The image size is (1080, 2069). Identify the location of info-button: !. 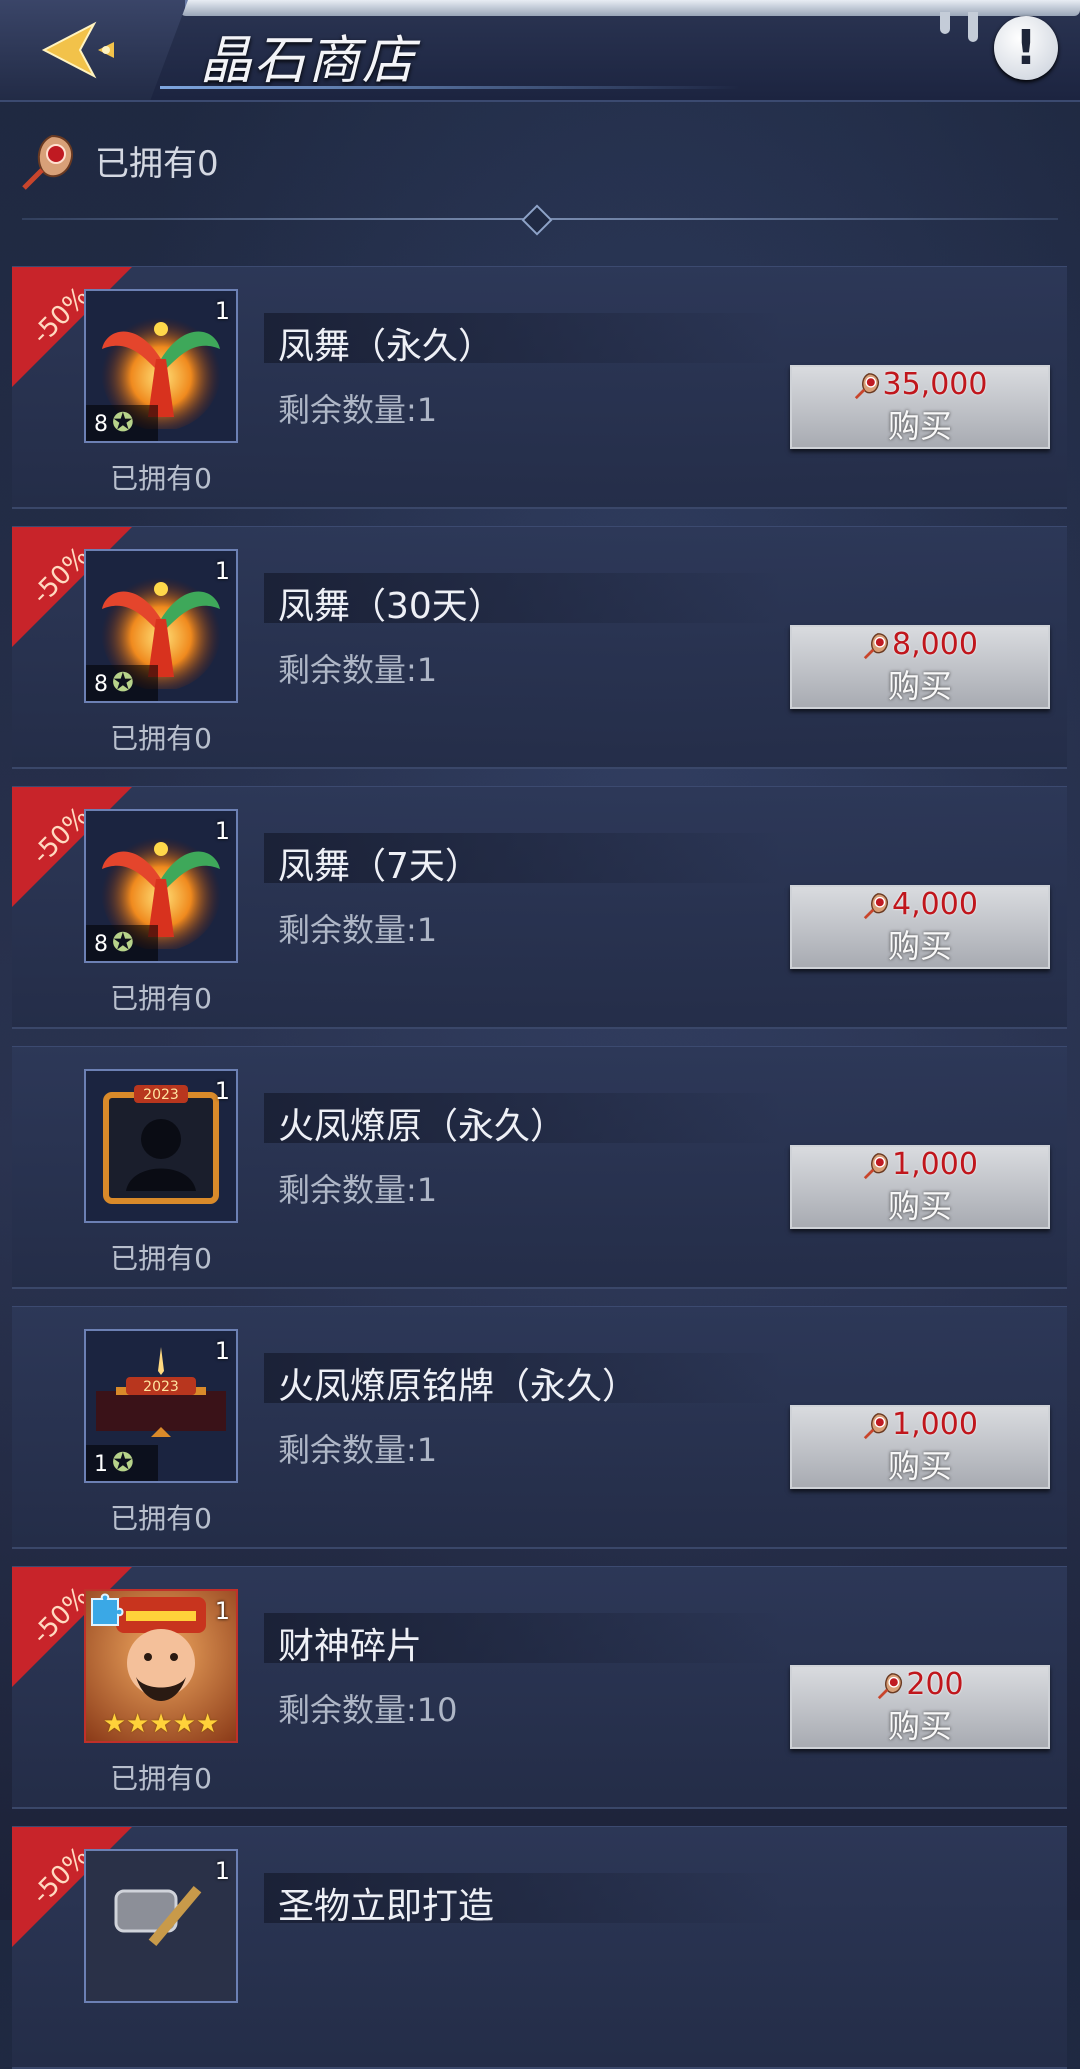
(1026, 48).